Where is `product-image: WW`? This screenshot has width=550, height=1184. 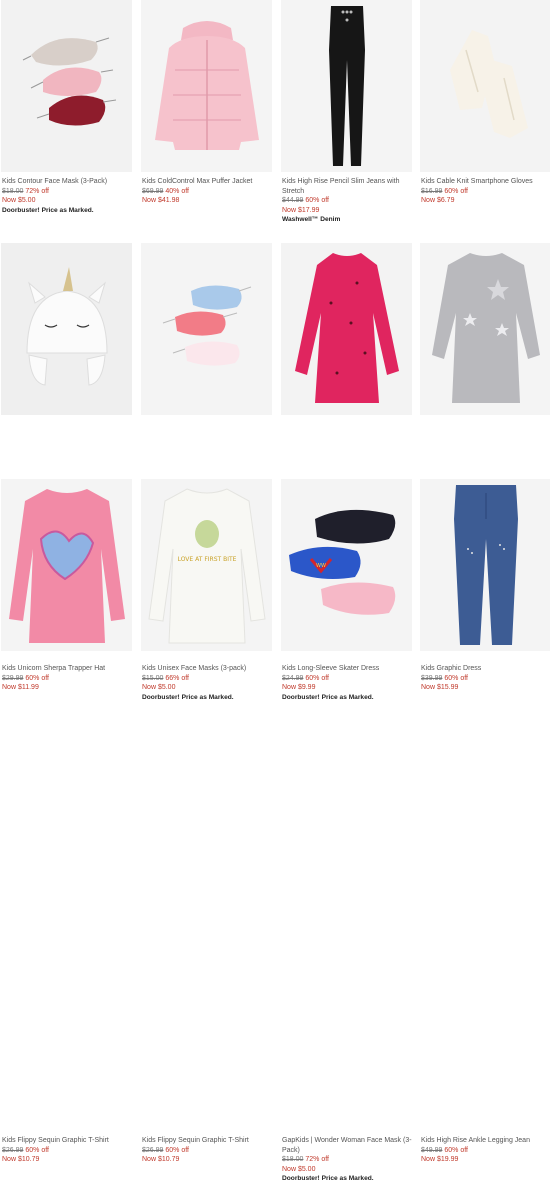 product-image: WW is located at coordinates (346, 565).